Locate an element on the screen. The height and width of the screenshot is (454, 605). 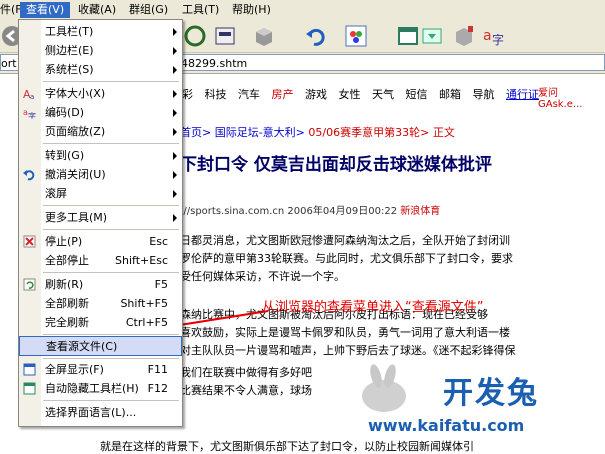
watermark-logo: 开发兔 www.kaifatu.com is located at coordinates (477, 409).